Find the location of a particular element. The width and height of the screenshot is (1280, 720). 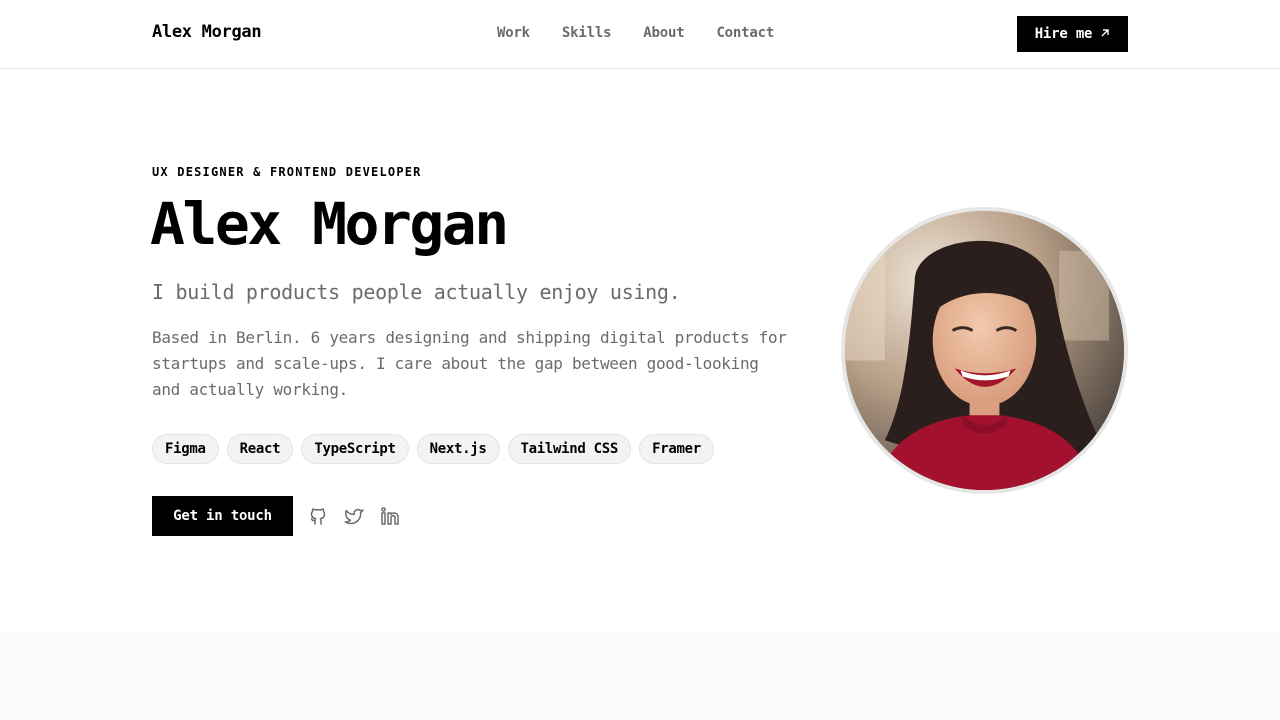

twitter-icon is located at coordinates (354, 516).